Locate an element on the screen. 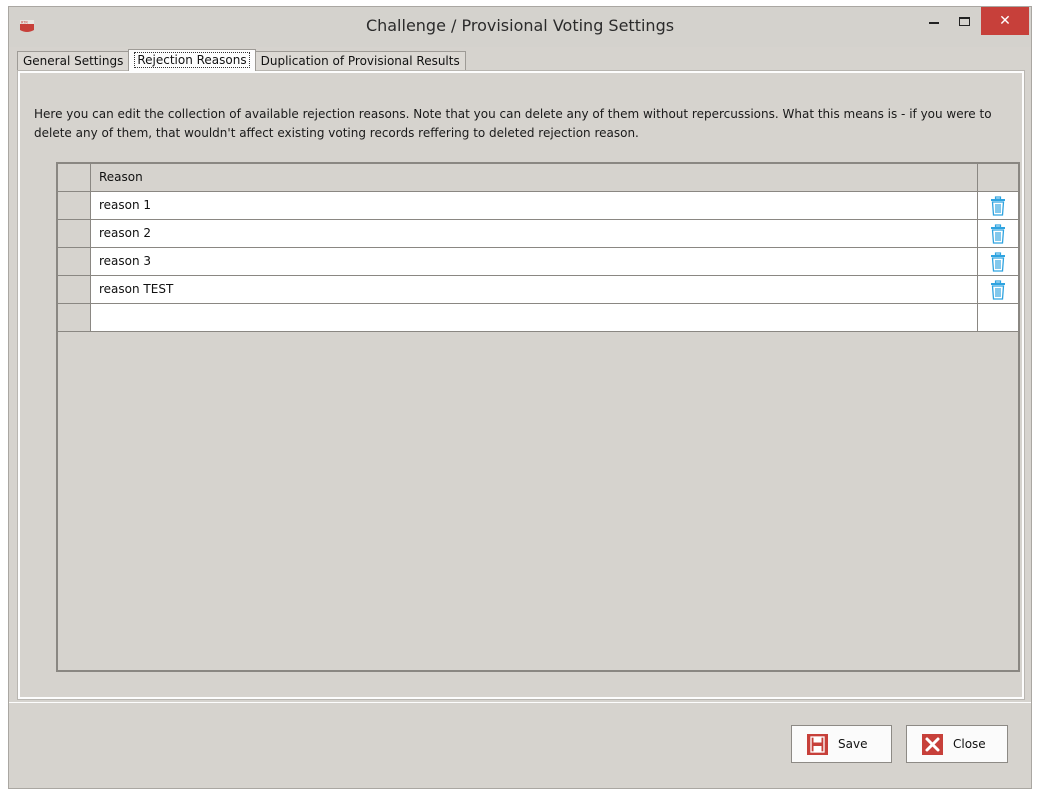  maximize-button is located at coordinates (964, 21).